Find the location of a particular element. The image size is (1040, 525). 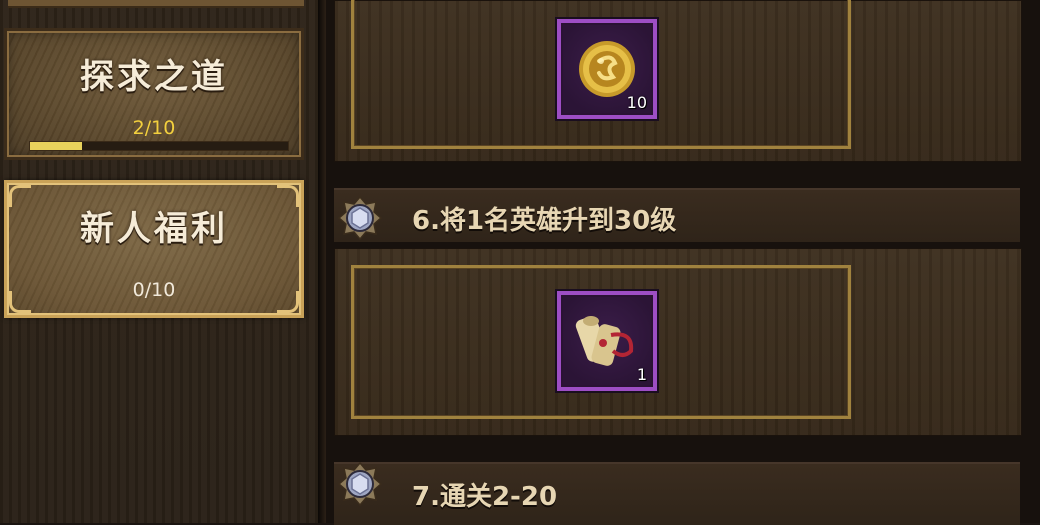

tab-explore-path-progress is located at coordinates (159, 146).